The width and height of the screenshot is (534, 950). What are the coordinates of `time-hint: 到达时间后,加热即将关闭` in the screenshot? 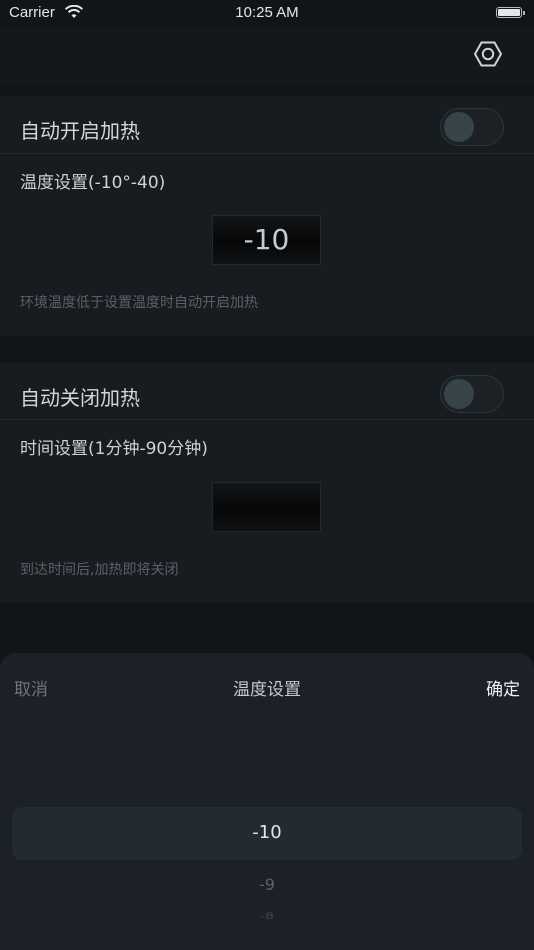 It's located at (99, 570).